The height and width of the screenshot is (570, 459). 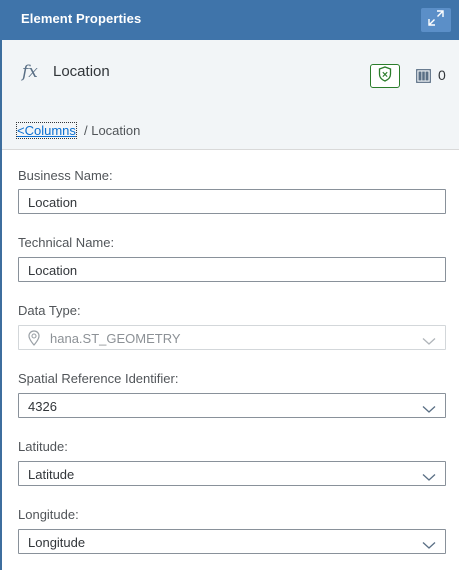 I want to click on srid-value: 4326, so click(x=42, y=406).